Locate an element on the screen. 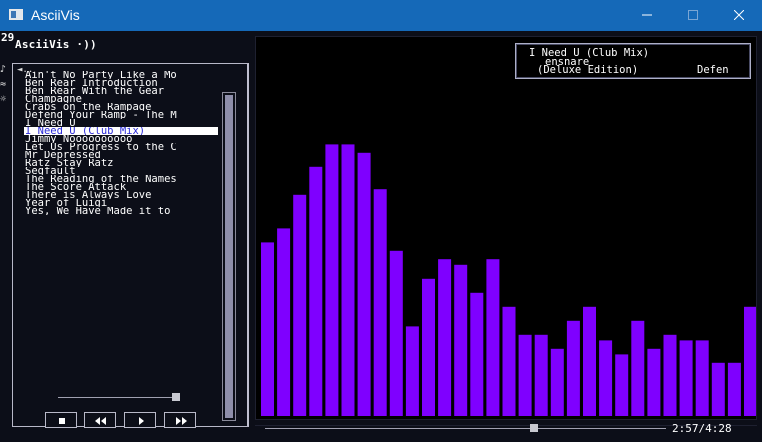 Image resolution: width=762 pixels, height=442 pixels. window-title: AsciiVis is located at coordinates (55, 15).